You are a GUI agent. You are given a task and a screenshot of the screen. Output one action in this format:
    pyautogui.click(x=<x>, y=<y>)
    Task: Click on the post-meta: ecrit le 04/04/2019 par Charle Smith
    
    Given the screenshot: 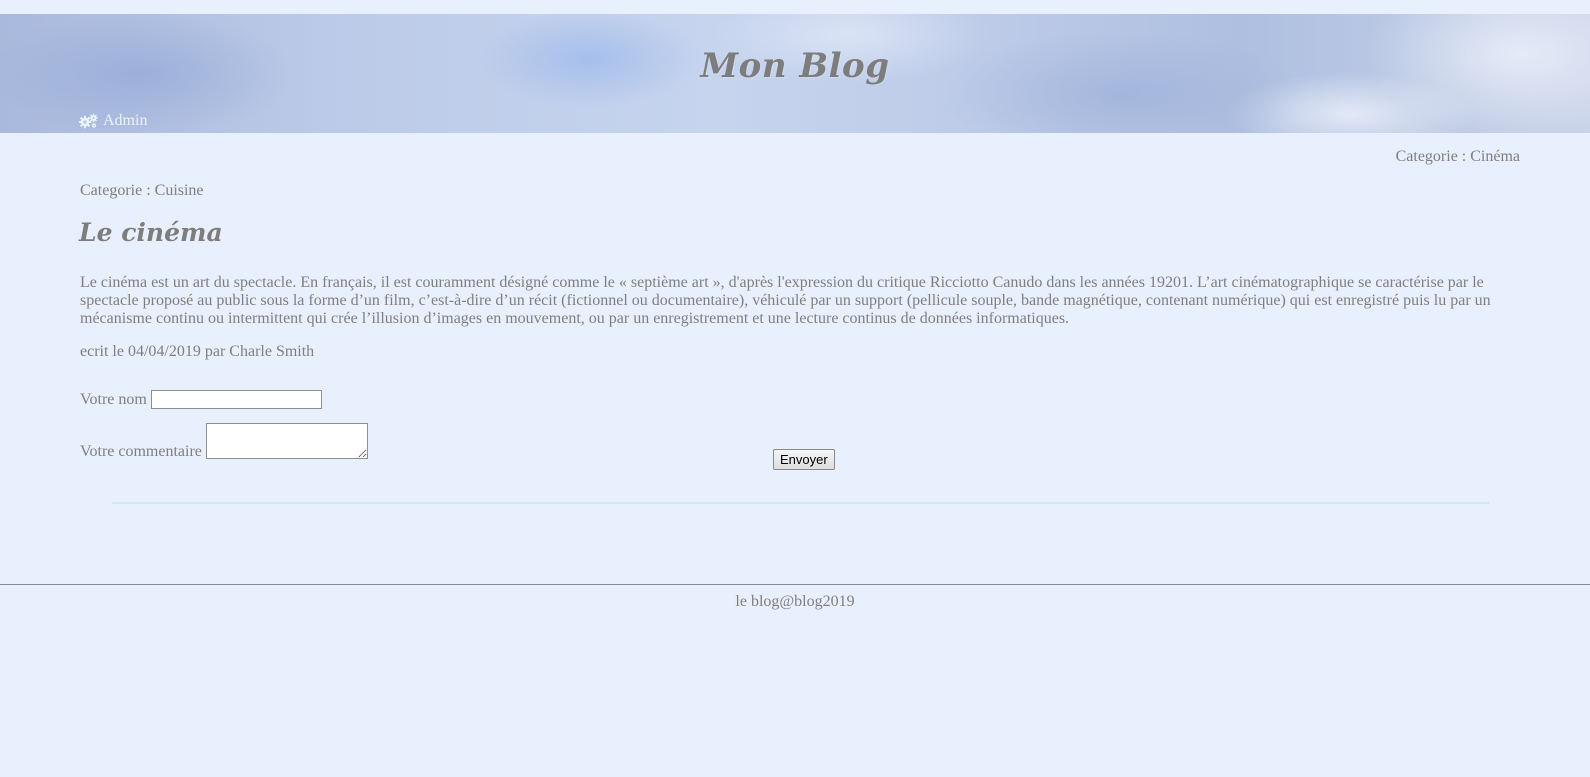 What is the action you would take?
    pyautogui.click(x=197, y=351)
    